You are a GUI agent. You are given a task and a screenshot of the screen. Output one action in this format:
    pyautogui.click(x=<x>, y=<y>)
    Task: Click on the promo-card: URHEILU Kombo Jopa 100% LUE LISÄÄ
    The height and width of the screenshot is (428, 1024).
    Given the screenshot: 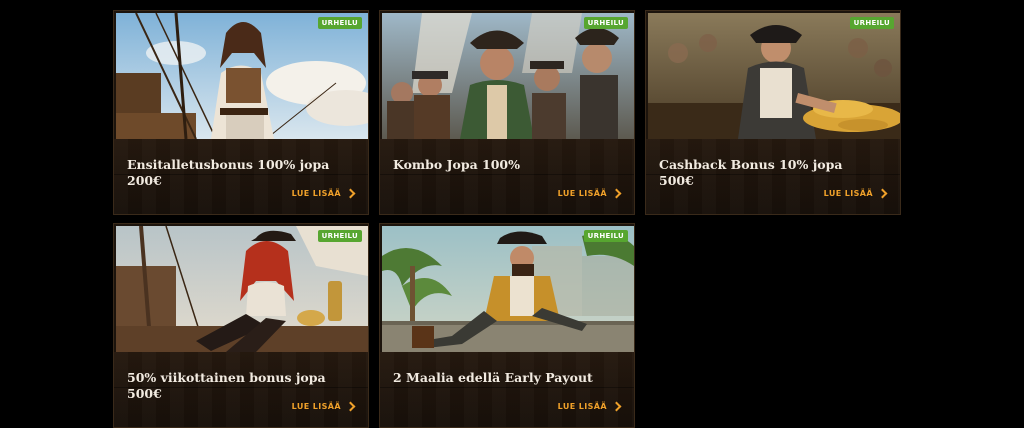 What is the action you would take?
    pyautogui.click(x=507, y=112)
    